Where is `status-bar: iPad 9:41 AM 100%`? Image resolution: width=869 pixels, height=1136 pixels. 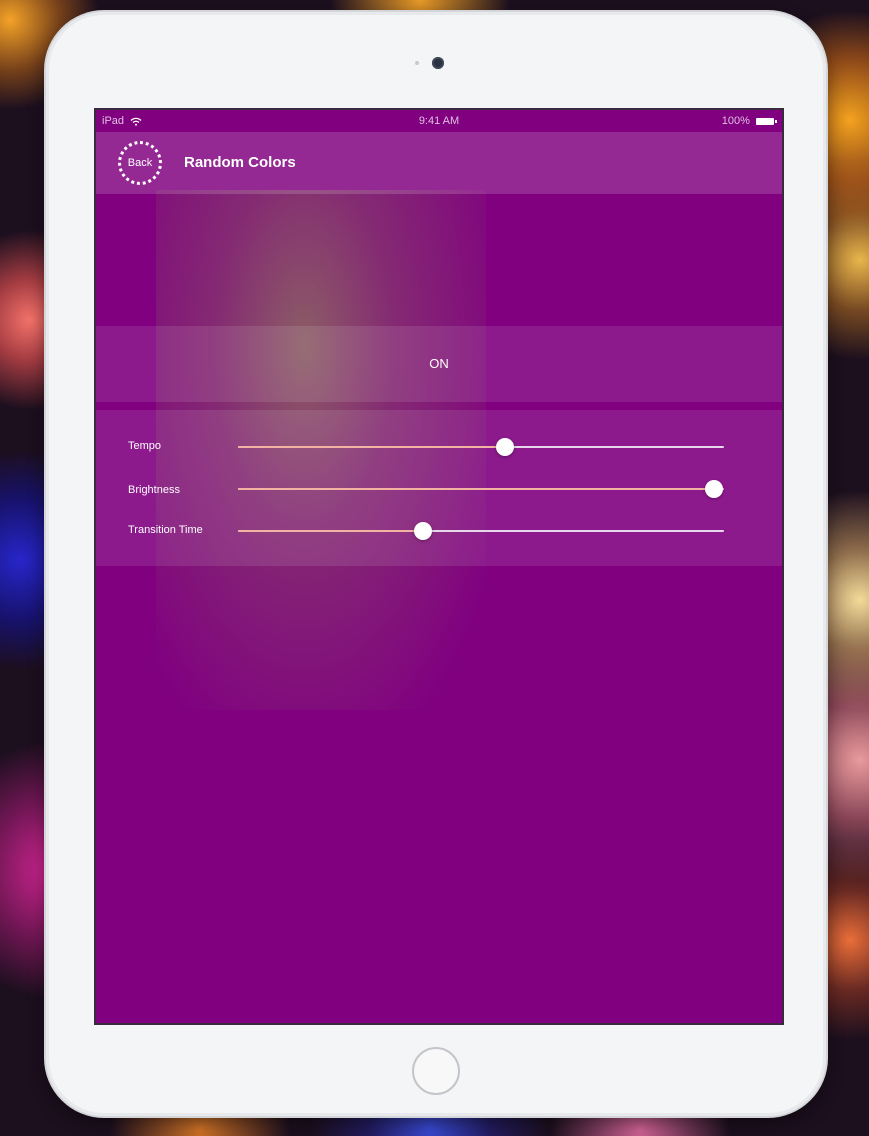 status-bar: iPad 9:41 AM 100% is located at coordinates (439, 121).